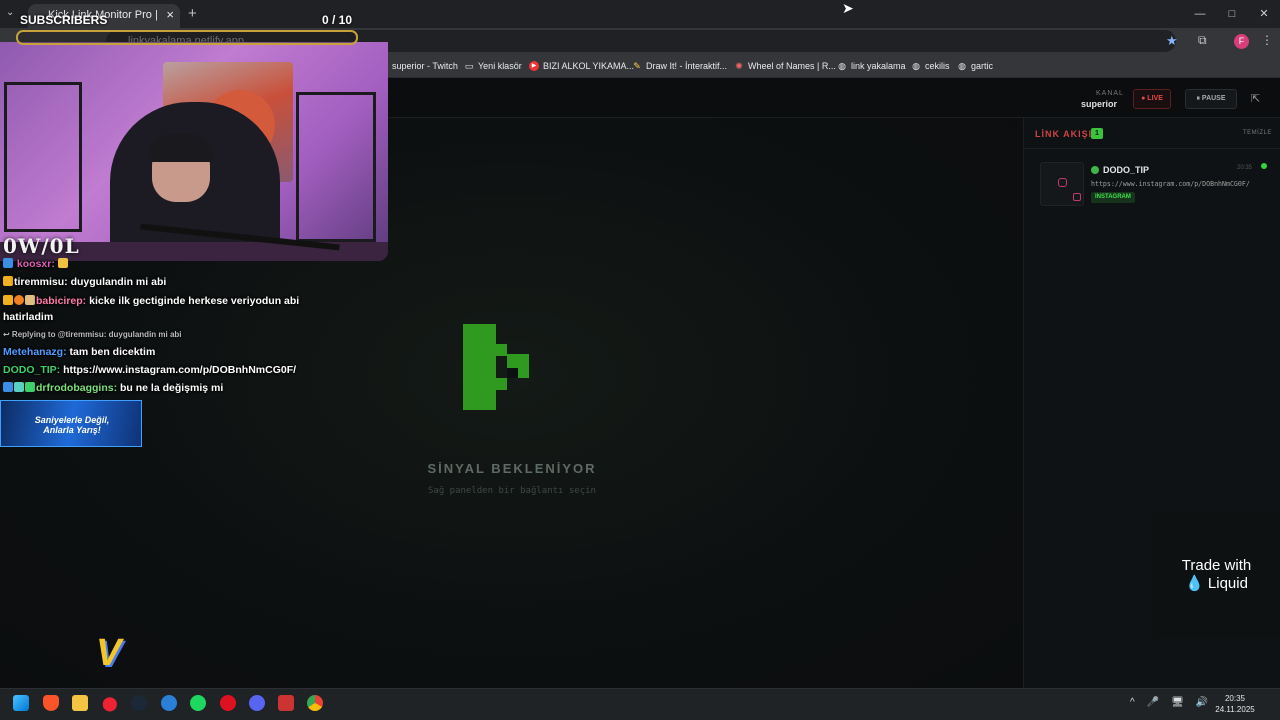 This screenshot has height=720, width=1280. Describe the element at coordinates (10, 12) in the screenshot. I see `tab-search-icon: ⌄` at that location.